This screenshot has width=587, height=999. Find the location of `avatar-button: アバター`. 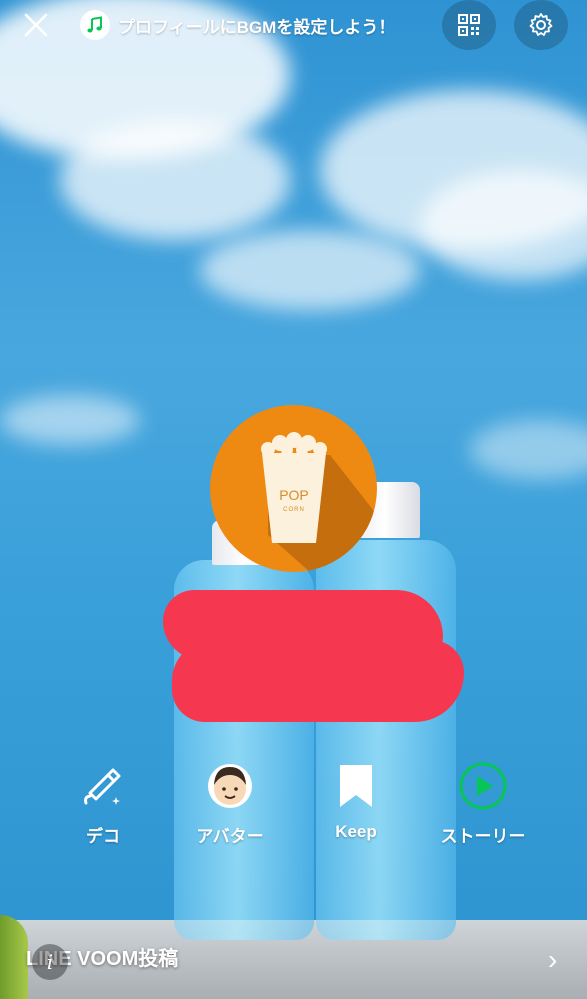

avatar-button: アバター is located at coordinates (230, 803).